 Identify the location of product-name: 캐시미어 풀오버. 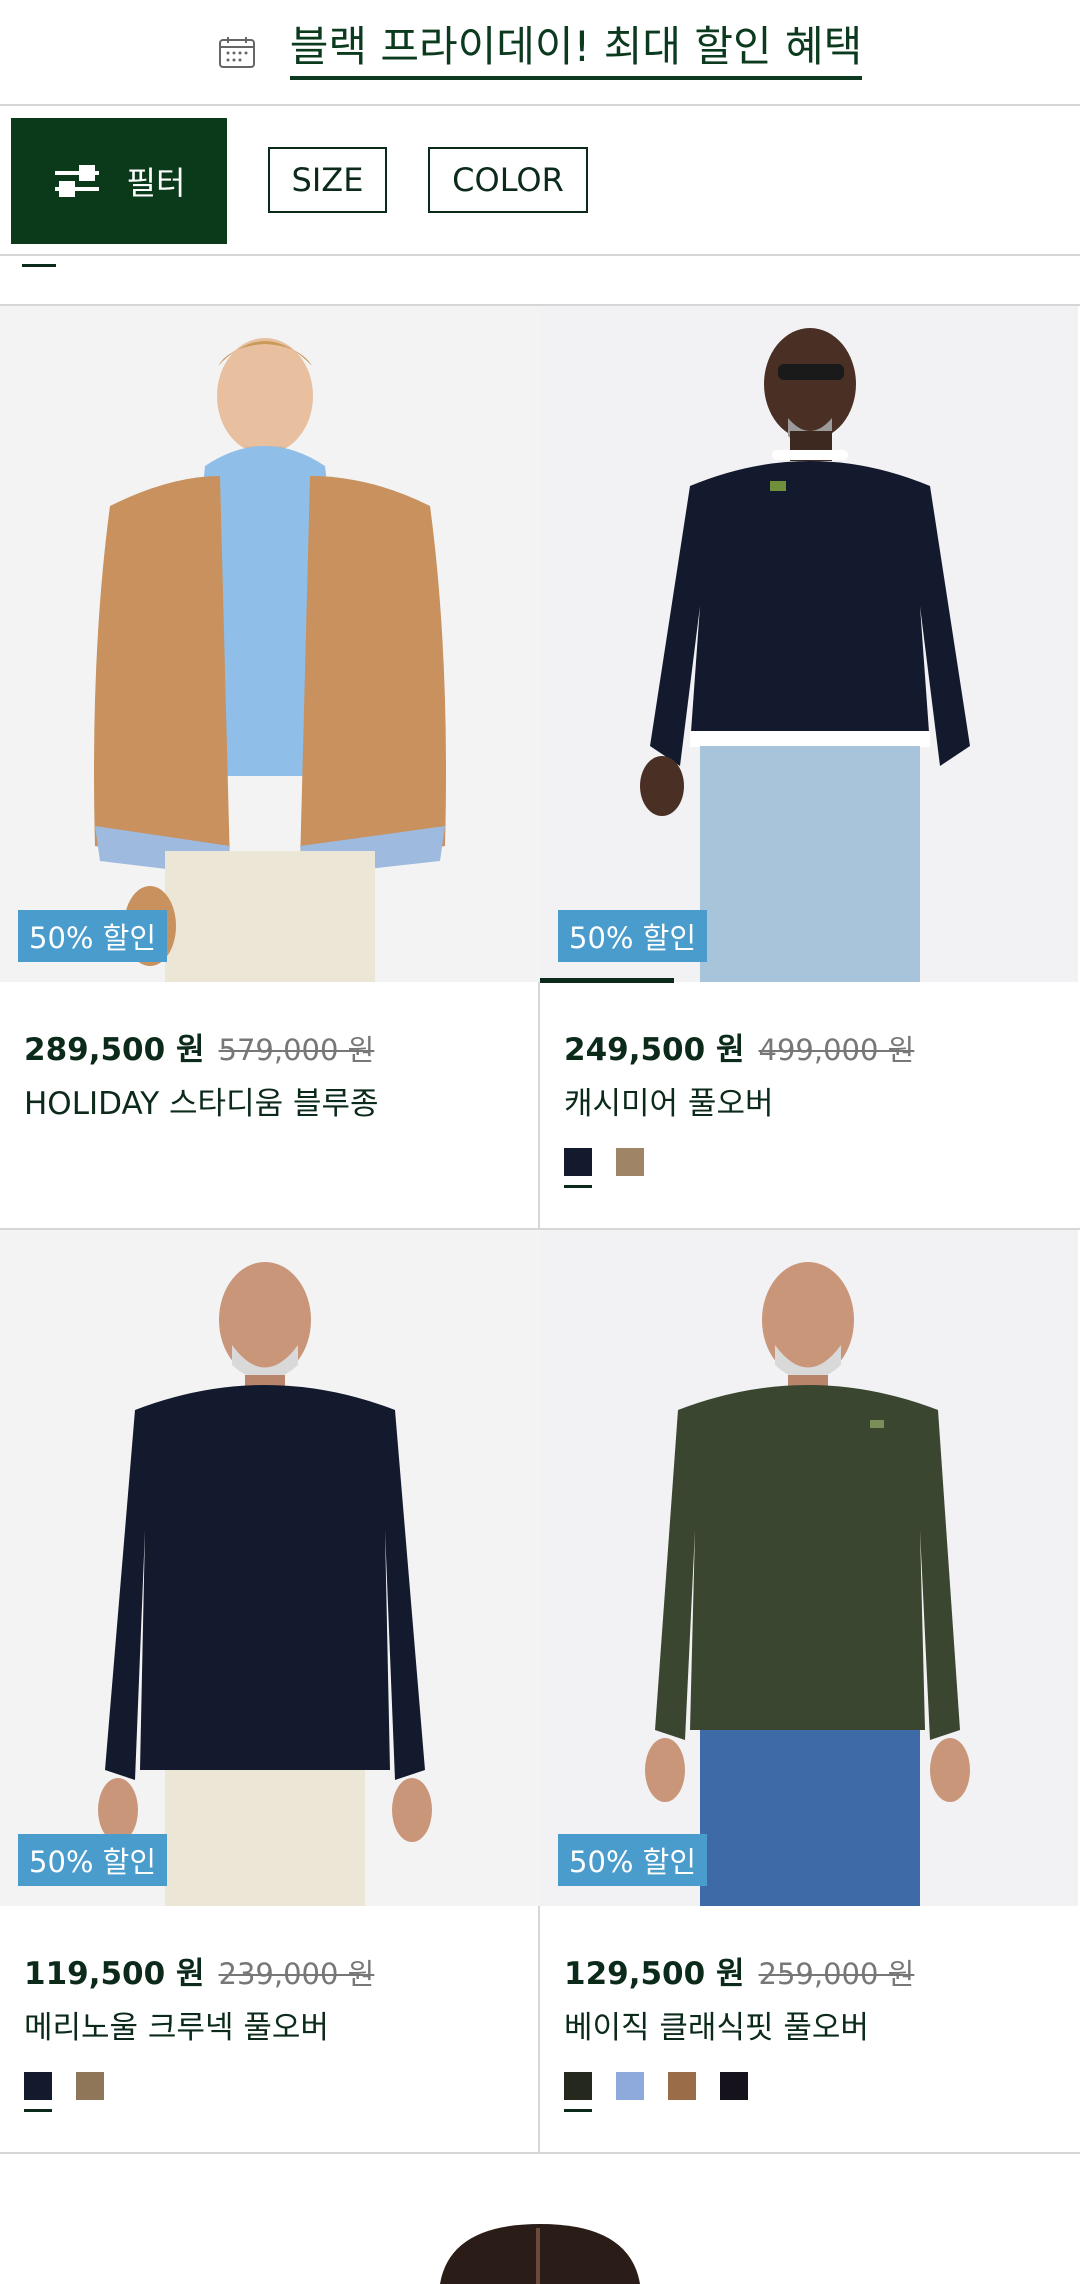
(669, 1100).